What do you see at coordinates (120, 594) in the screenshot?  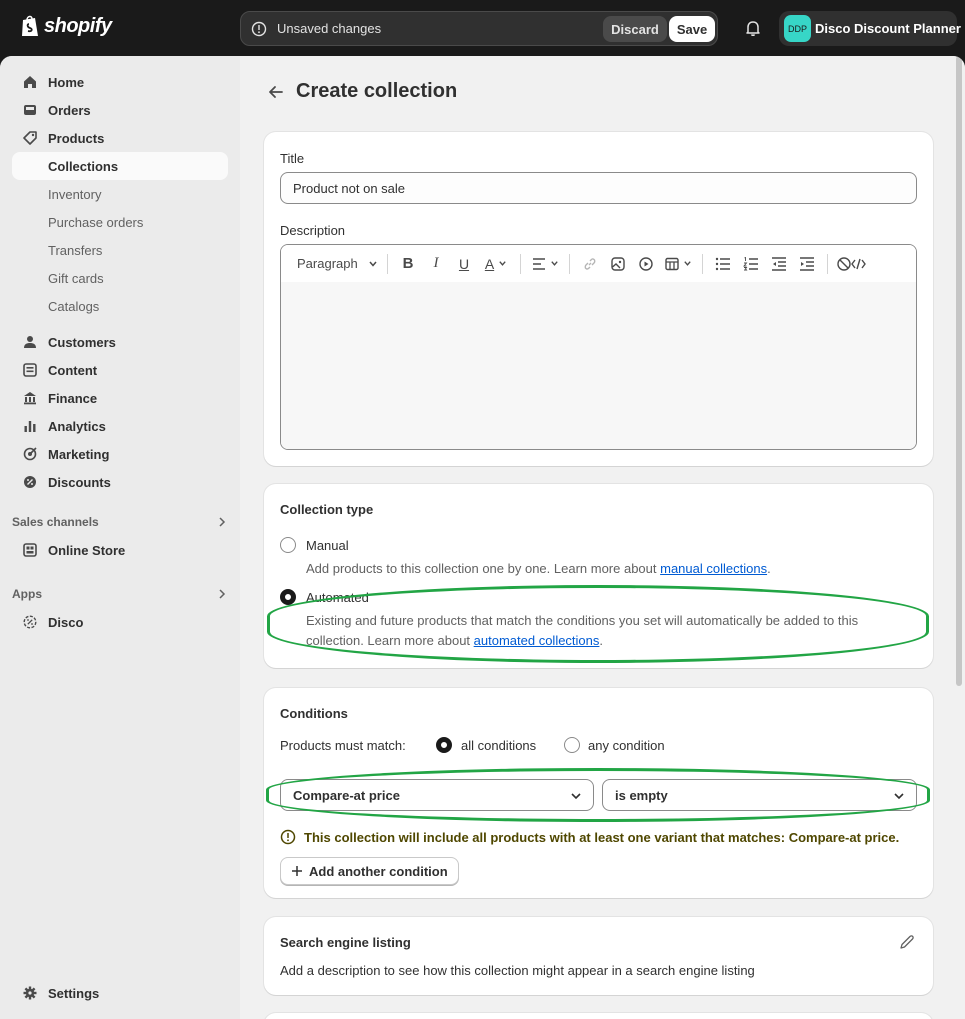 I see `apps-header: Apps` at bounding box center [120, 594].